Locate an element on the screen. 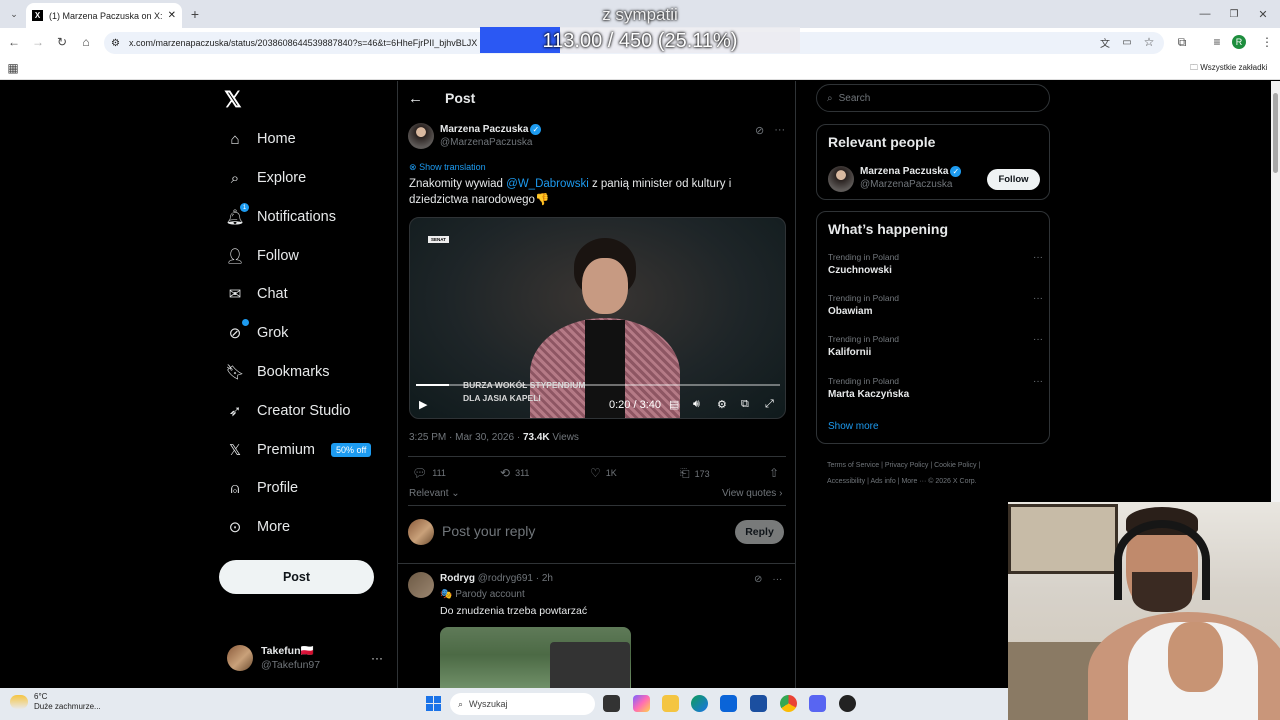 This screenshot has width=1280, height=720. nav-item-grok: ⊘ Grok is located at coordinates (256, 332).